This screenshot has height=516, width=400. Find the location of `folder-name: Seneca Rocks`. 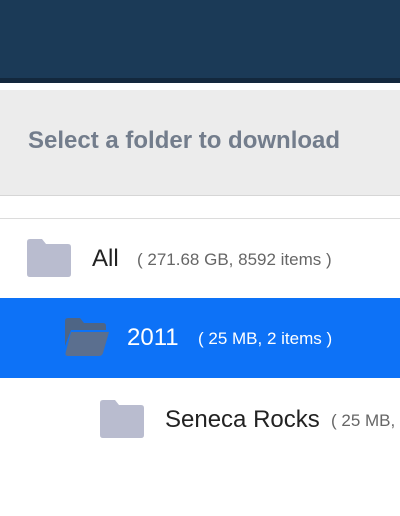

folder-name: Seneca Rocks is located at coordinates (242, 419).